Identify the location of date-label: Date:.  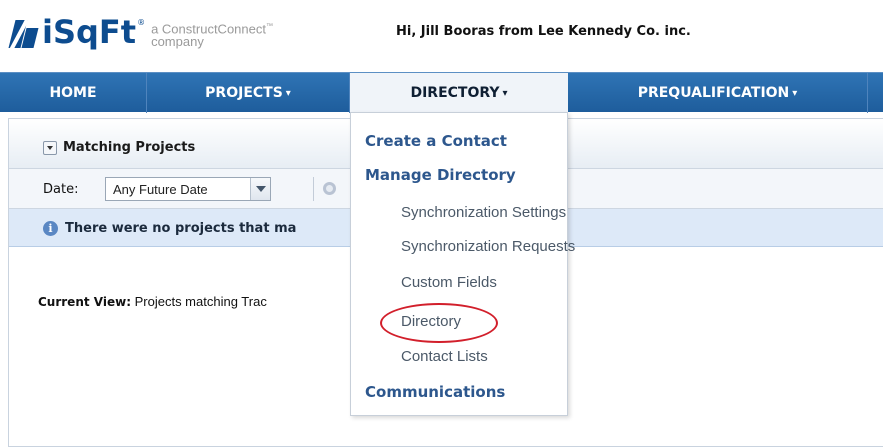
(61, 189).